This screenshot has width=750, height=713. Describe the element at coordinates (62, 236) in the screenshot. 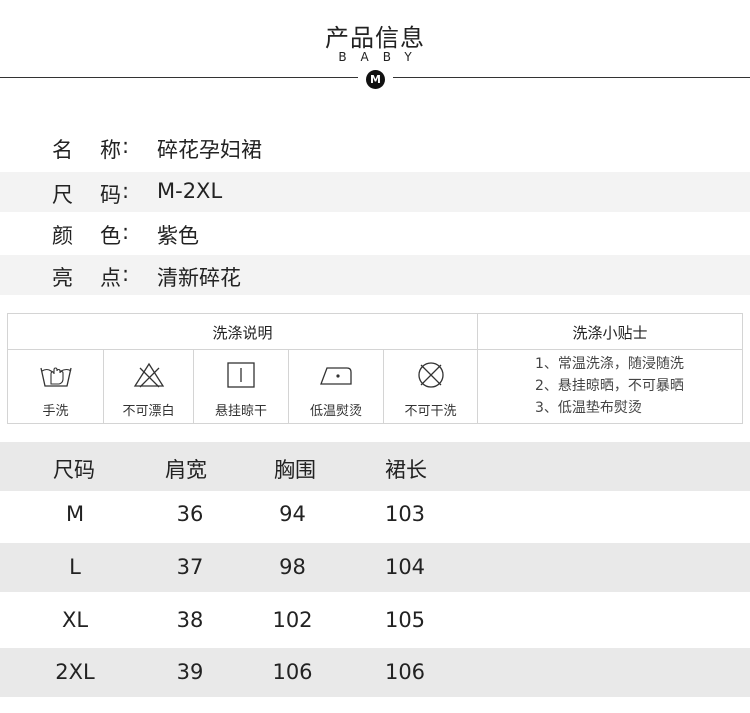

I see `info-key-char: 颜` at that location.